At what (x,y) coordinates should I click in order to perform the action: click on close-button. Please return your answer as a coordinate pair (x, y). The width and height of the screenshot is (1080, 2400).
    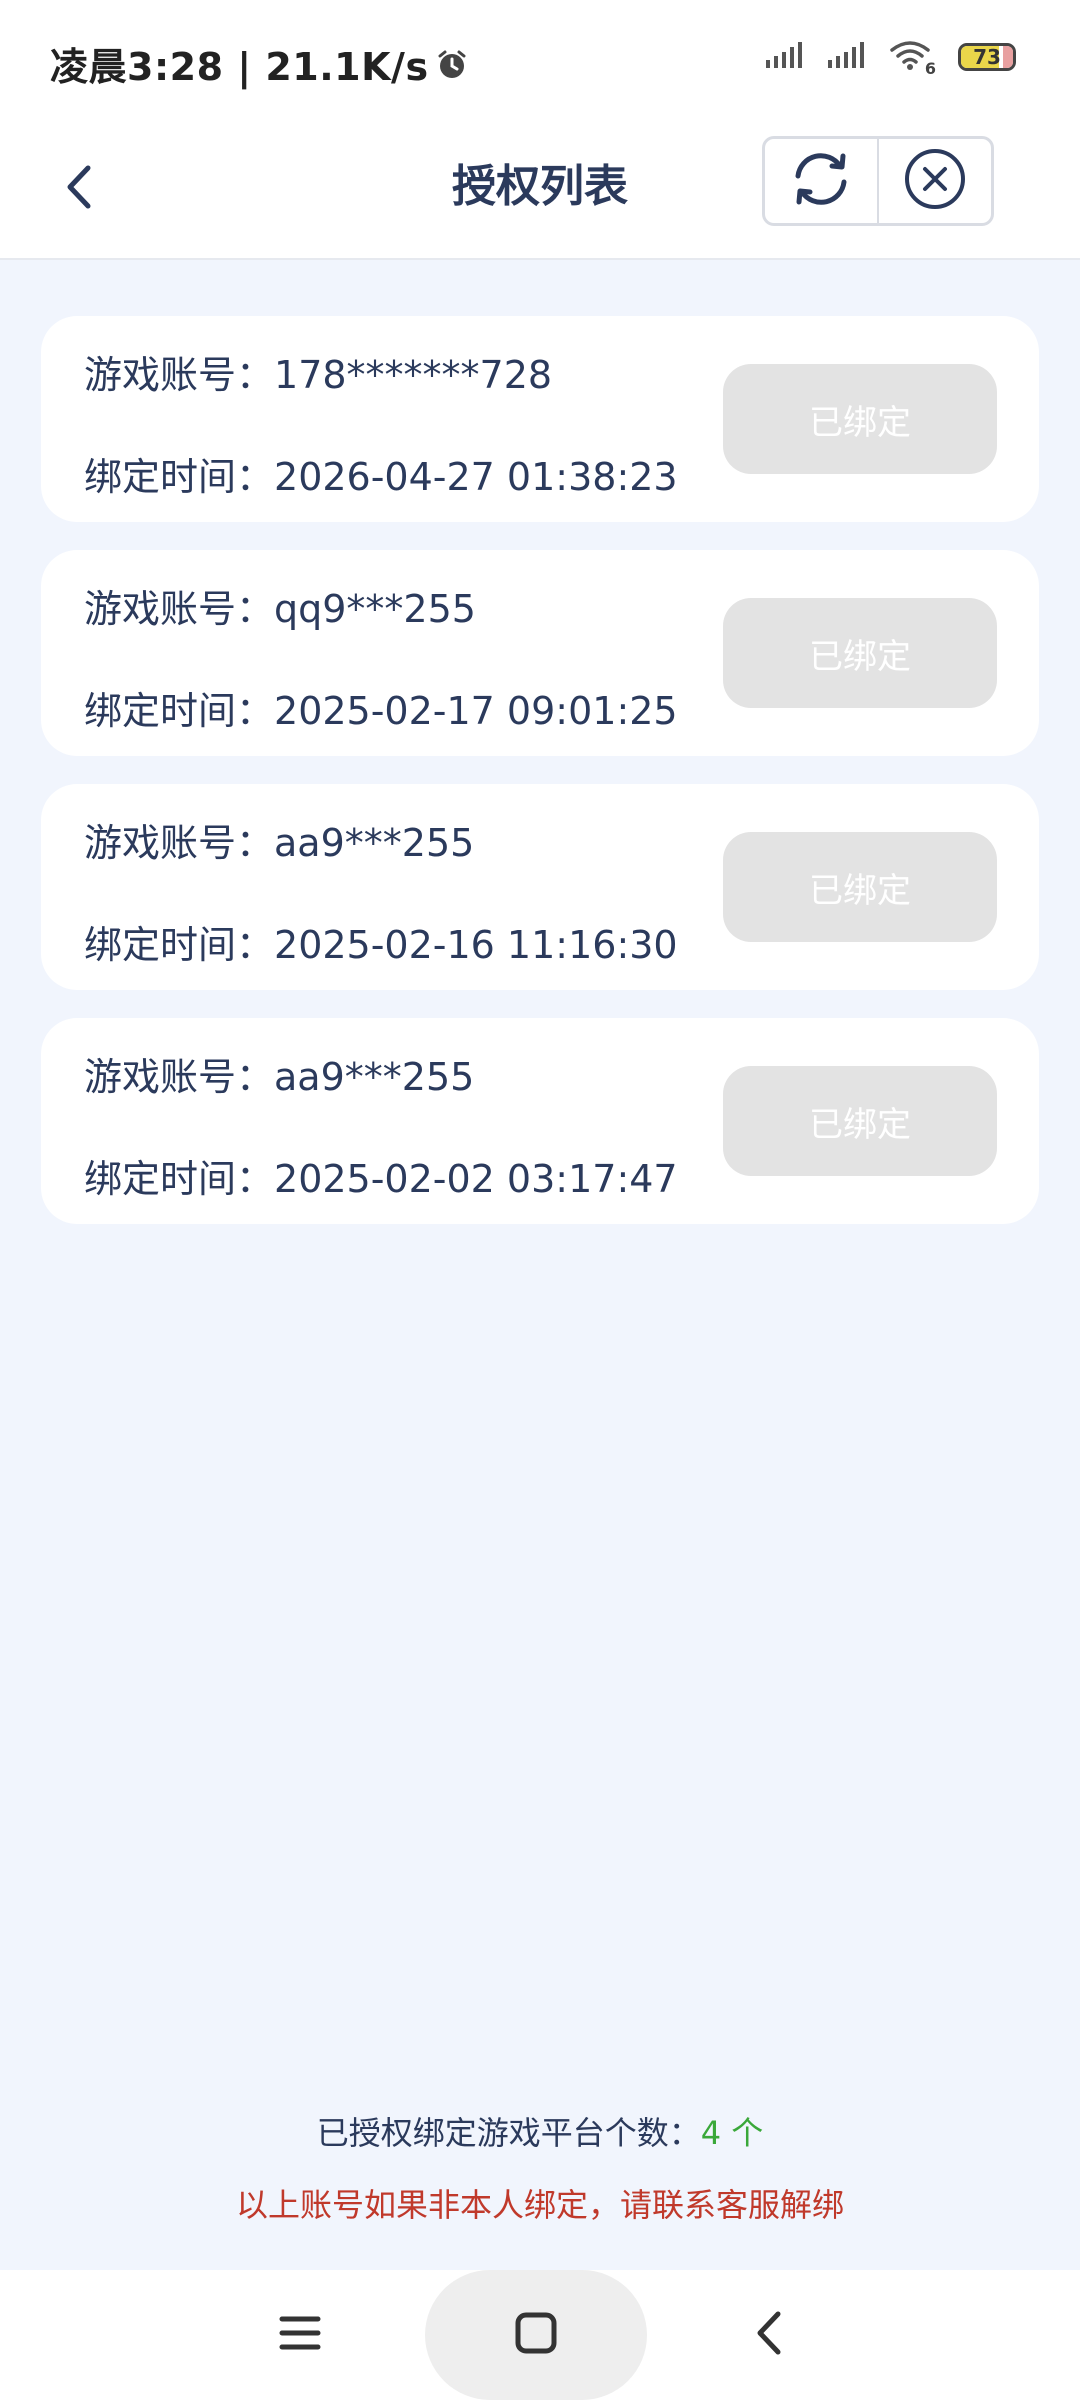
    Looking at the image, I should click on (935, 181).